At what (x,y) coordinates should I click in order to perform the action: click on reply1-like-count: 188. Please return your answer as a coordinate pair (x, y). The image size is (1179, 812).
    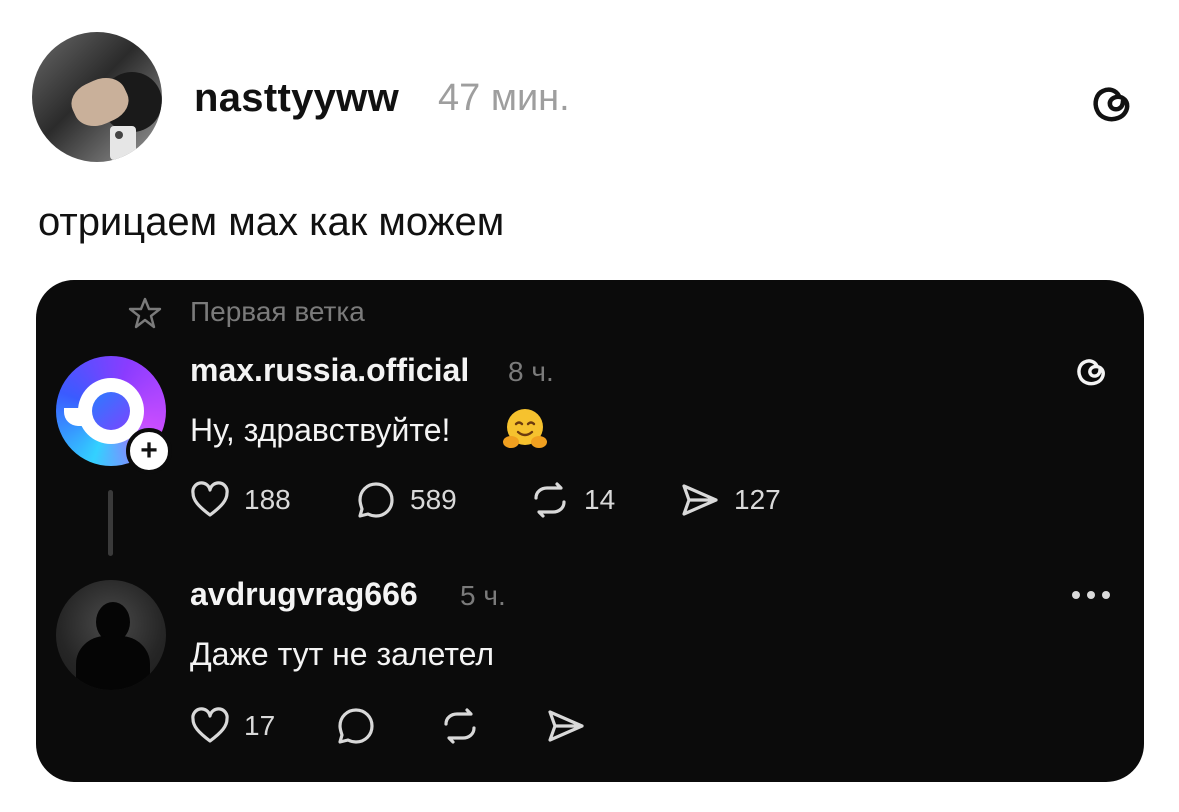
    Looking at the image, I should click on (267, 499).